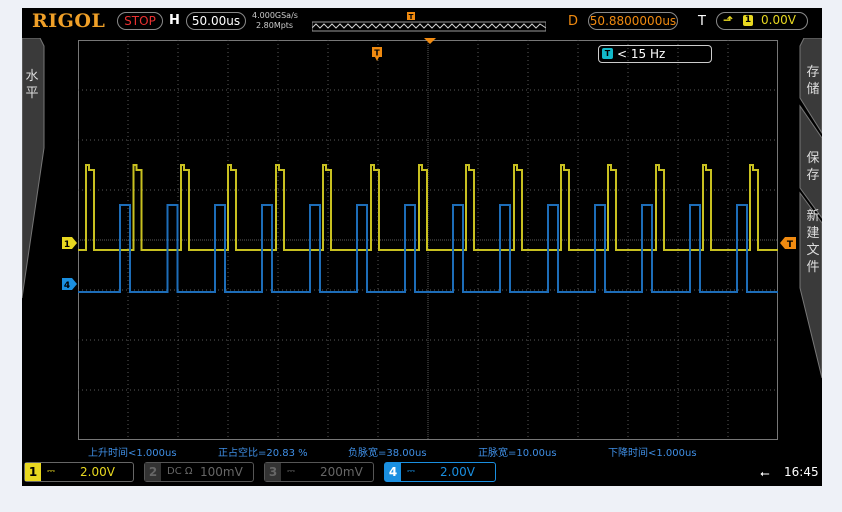 This screenshot has height=512, width=842. I want to click on memory-trigger-marker: T, so click(411, 16).